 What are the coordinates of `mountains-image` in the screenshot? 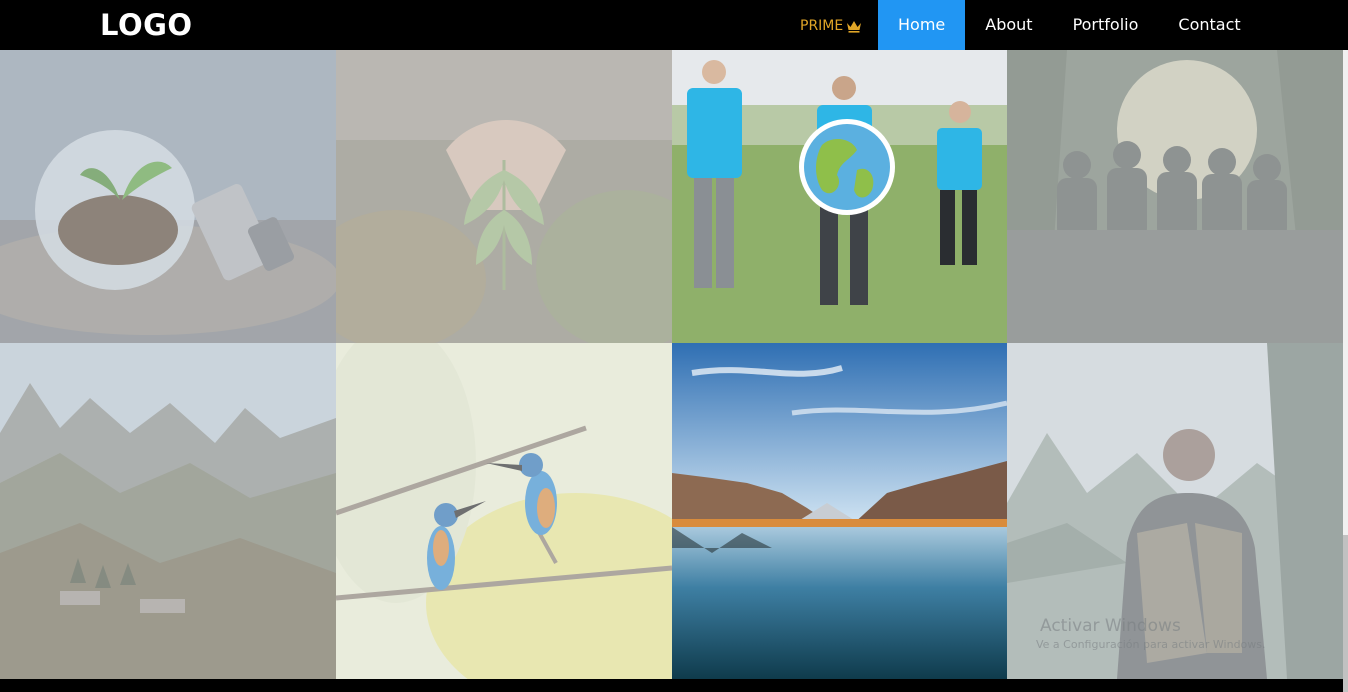 It's located at (168, 511).